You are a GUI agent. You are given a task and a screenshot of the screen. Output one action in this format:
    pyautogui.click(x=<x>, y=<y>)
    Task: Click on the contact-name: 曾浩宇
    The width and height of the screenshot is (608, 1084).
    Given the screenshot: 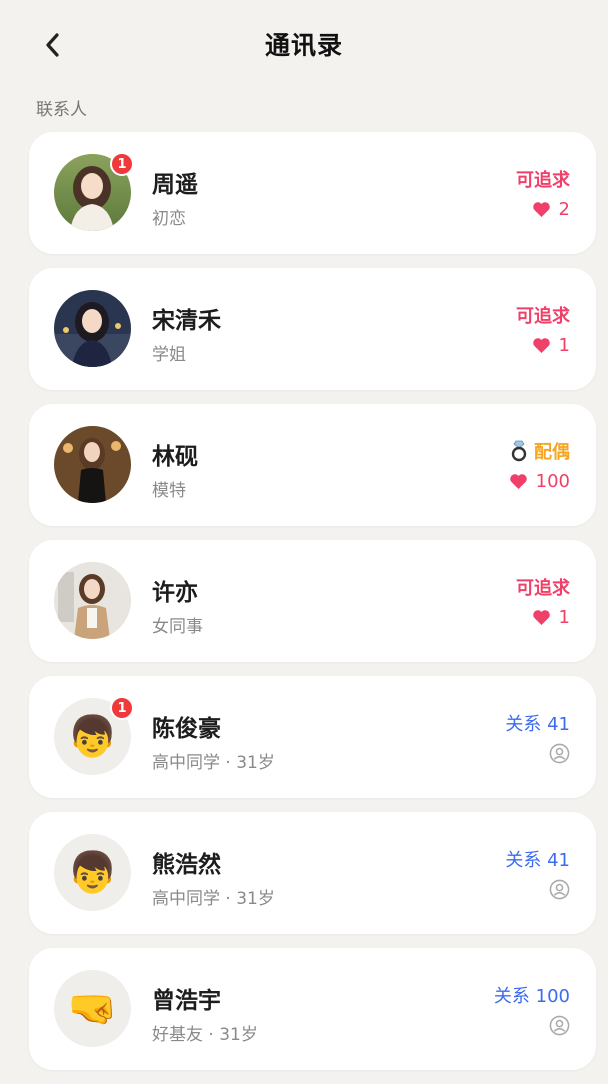 What is the action you would take?
    pyautogui.click(x=186, y=1001)
    